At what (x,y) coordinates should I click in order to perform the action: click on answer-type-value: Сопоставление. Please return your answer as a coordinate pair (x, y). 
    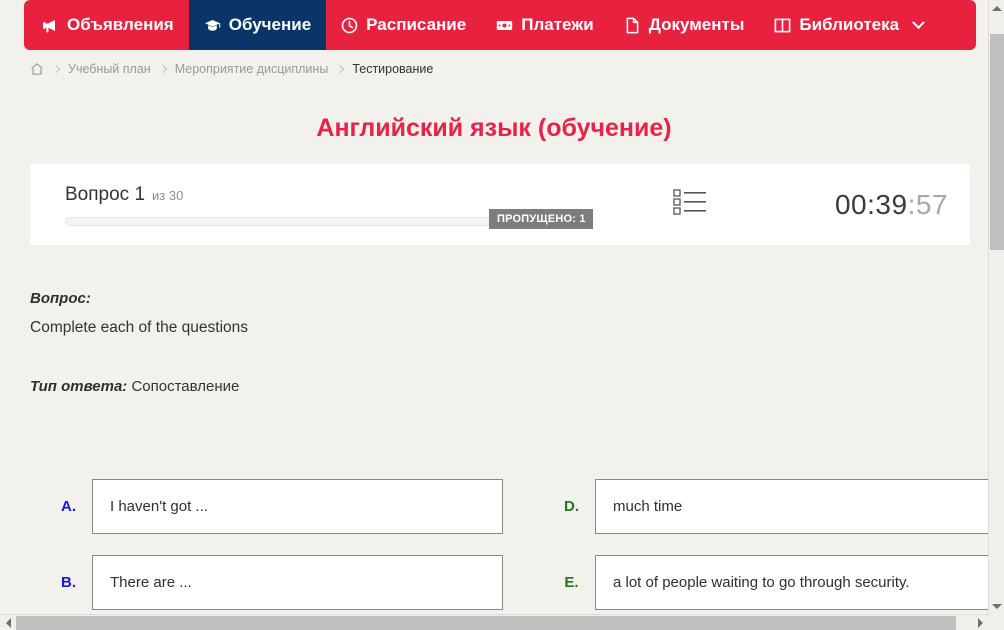
    Looking at the image, I should click on (185, 386).